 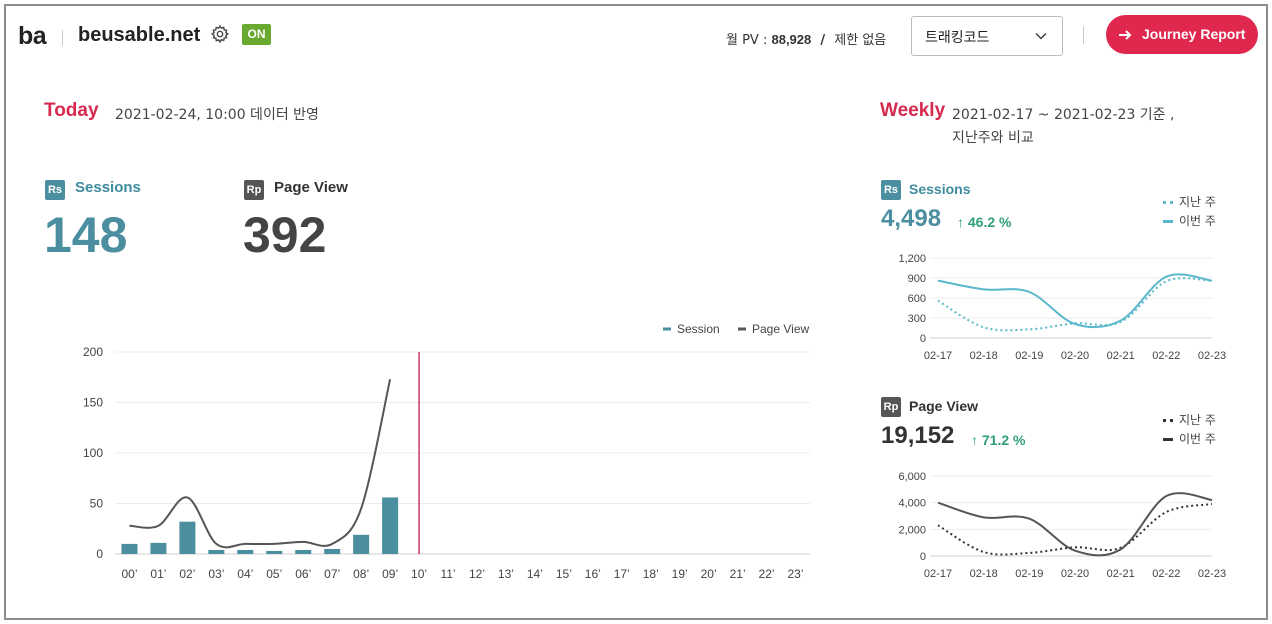 What do you see at coordinates (311, 187) in the screenshot?
I see `pageview-label: Page View` at bounding box center [311, 187].